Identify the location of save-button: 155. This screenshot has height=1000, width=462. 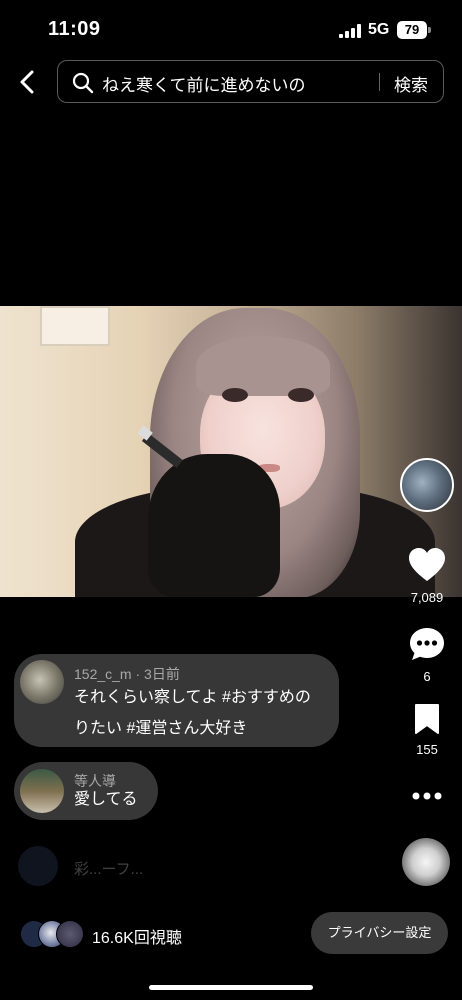
(427, 730).